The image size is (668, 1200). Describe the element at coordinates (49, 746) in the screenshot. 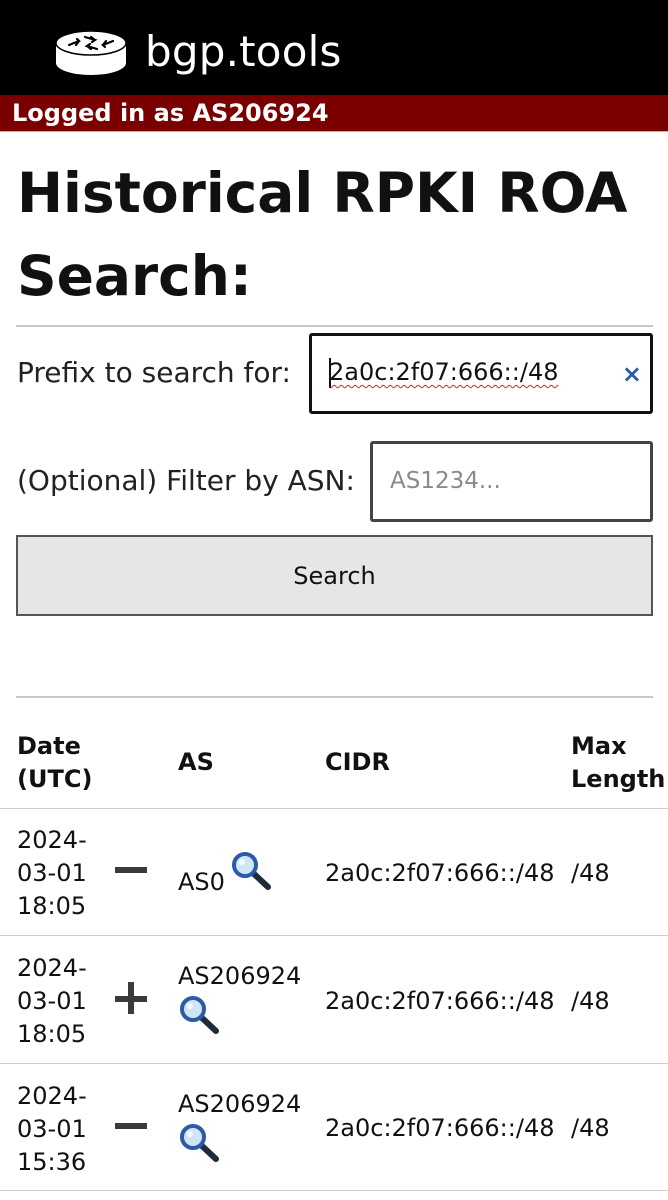

I see `column-header-date-line1: Date` at that location.